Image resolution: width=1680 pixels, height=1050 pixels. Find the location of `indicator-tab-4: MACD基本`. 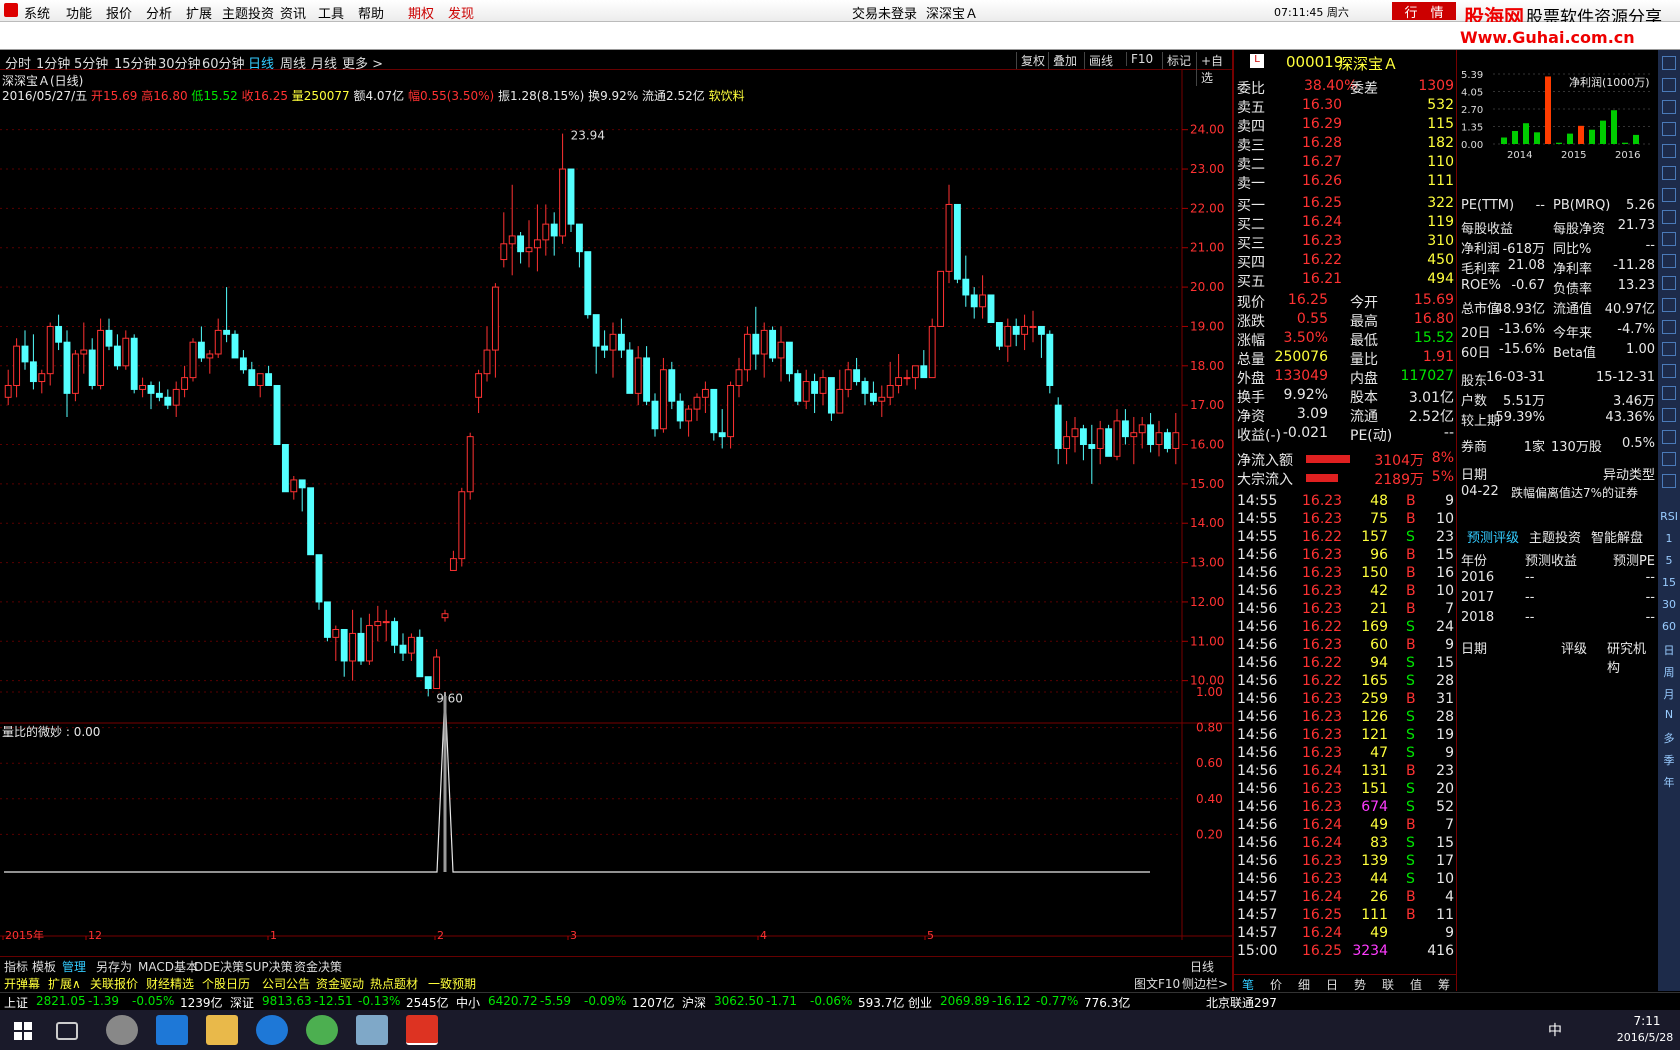

indicator-tab-4: MACD基本 is located at coordinates (168, 966).